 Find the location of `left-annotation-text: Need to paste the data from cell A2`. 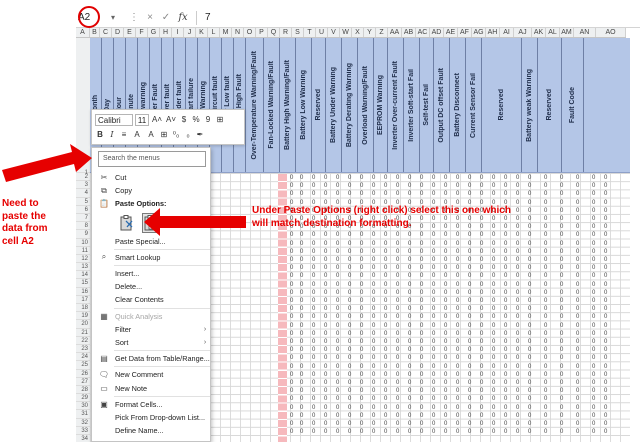

left-annotation-text: Need to paste the data from cell A2 is located at coordinates (25, 222).